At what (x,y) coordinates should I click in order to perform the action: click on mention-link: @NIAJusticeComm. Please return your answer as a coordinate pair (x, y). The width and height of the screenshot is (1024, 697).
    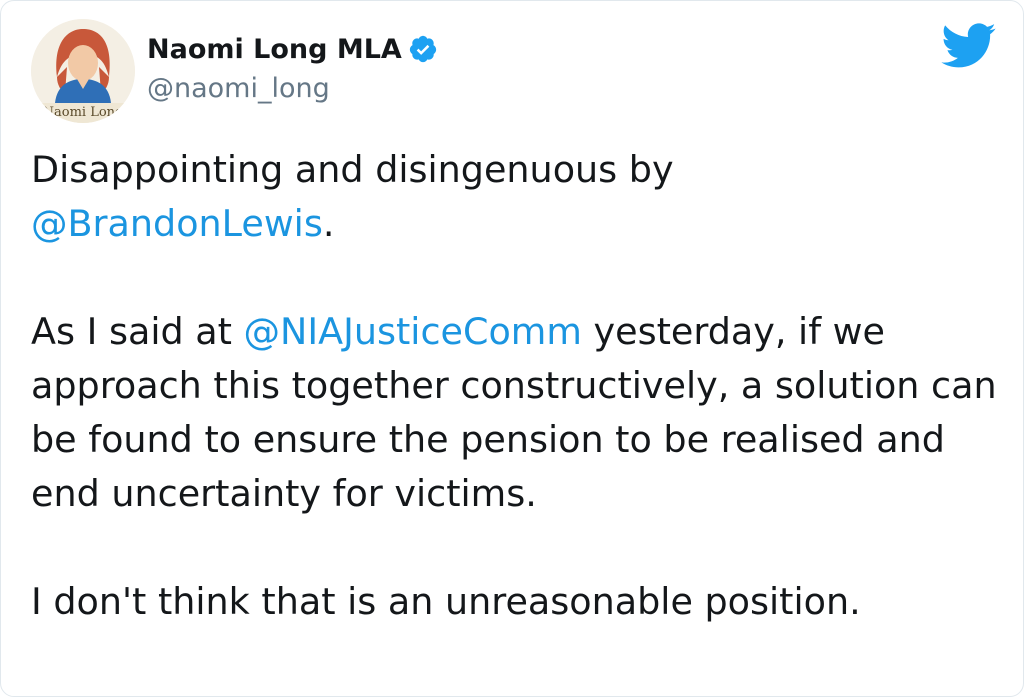
    Looking at the image, I should click on (413, 331).